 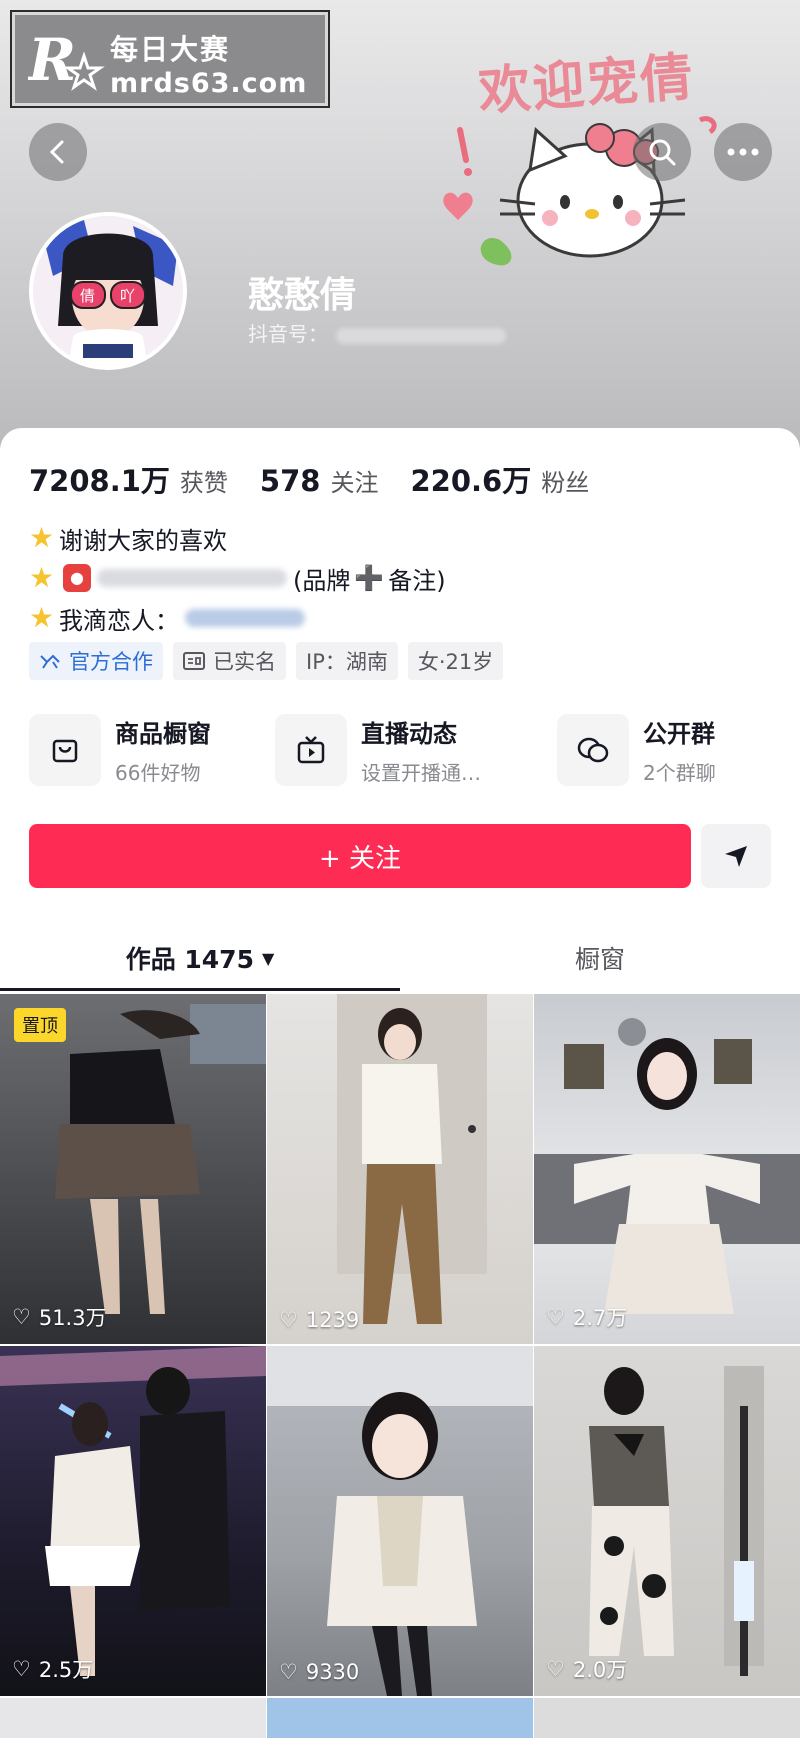 What do you see at coordinates (311, 750) in the screenshot?
I see `tv-icon` at bounding box center [311, 750].